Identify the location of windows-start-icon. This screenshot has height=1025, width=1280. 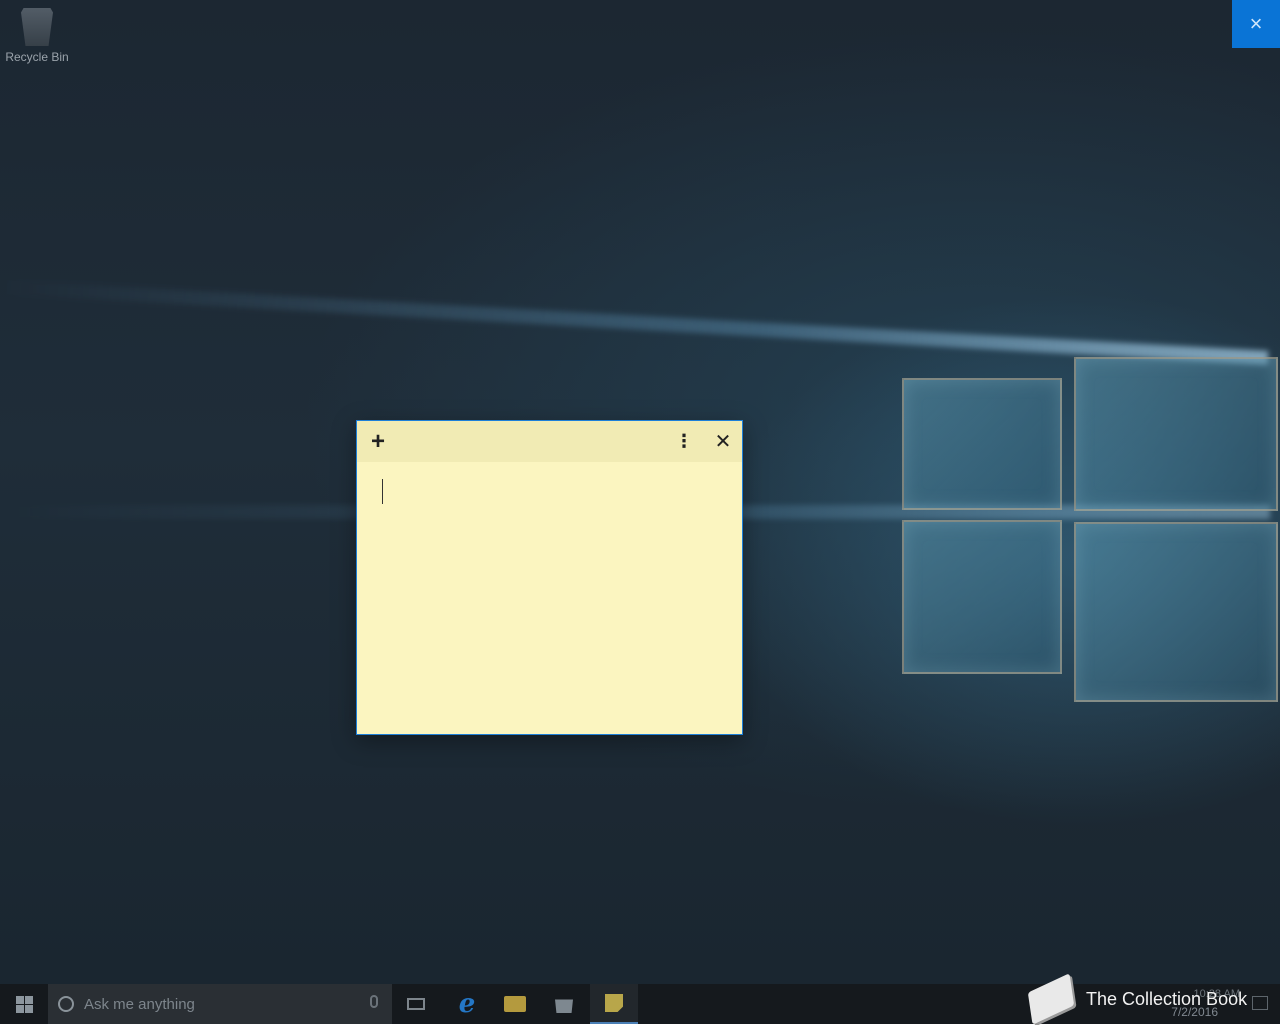
(24, 1004).